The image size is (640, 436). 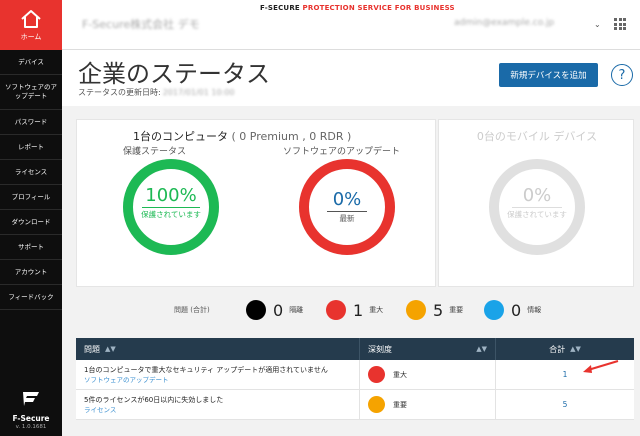 I want to click on severity-cell: 重要, so click(x=428, y=404).